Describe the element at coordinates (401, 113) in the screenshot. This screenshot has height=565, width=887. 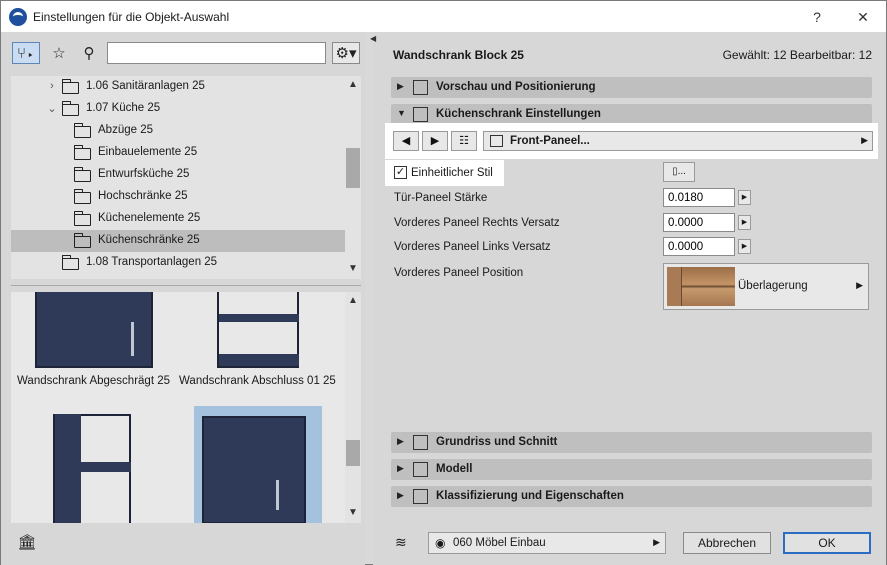
I see `collapse-icon: ▼` at that location.